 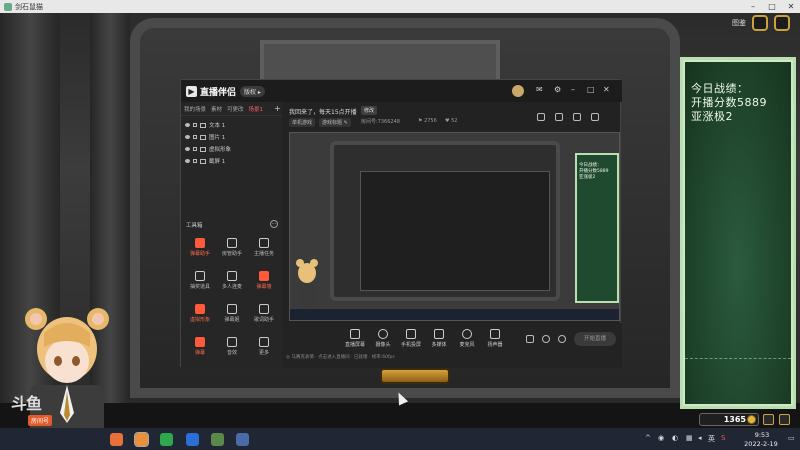 I want to click on gear-icon, so click(x=562, y=339).